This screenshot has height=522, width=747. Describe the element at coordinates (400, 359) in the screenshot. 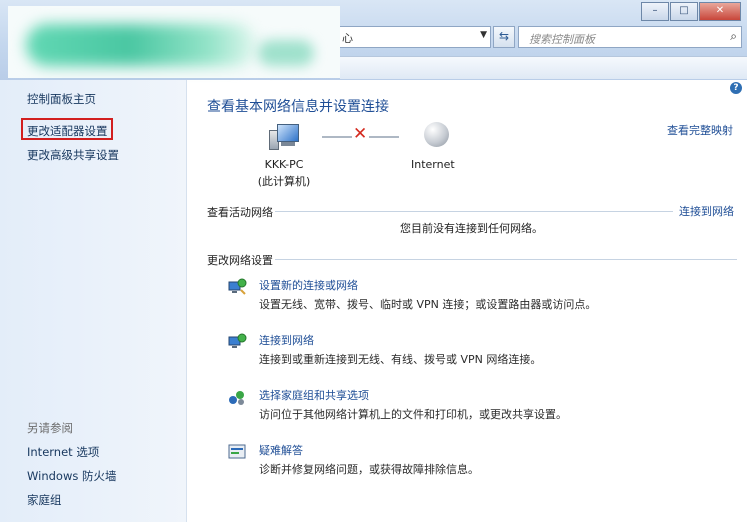

I see `task-description: 连接到或重新连接到无线、有线、拨号或 VPN 网络连接。` at that location.